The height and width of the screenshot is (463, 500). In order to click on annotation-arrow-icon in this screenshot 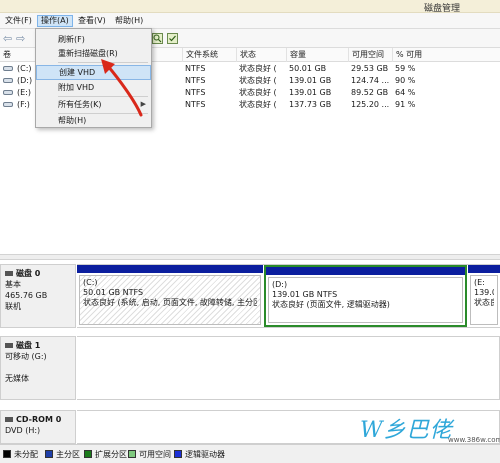, I will do `click(122, 88)`.